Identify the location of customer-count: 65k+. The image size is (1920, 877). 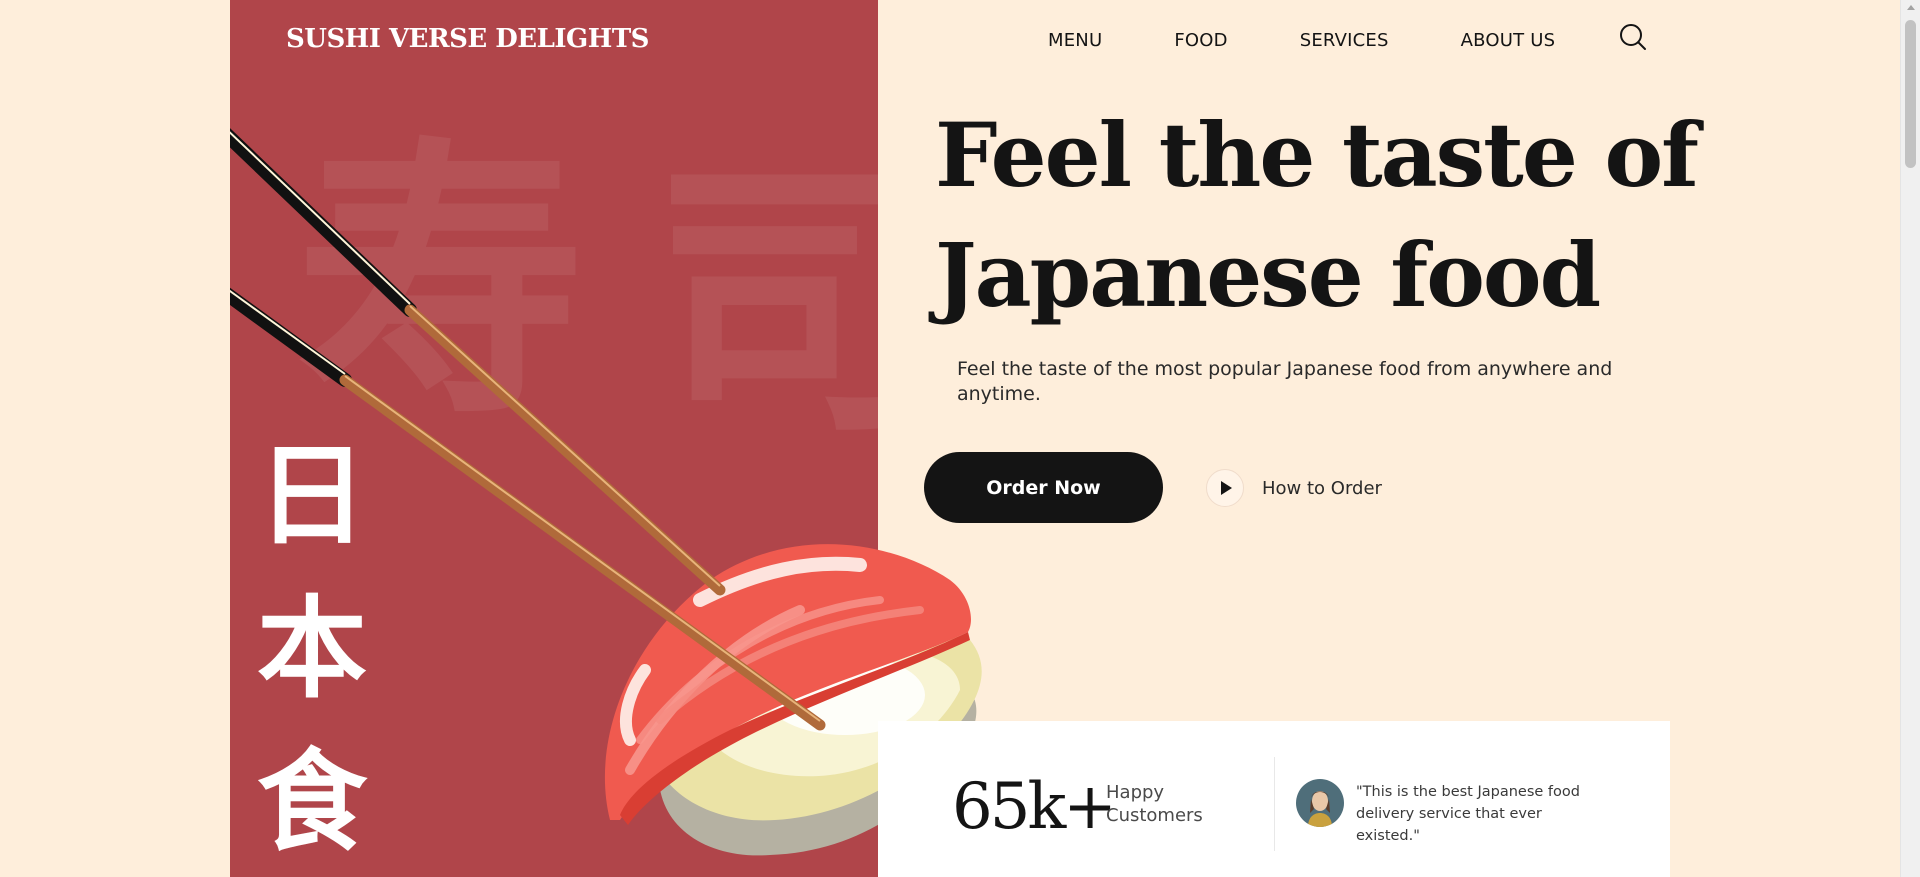
(1034, 807).